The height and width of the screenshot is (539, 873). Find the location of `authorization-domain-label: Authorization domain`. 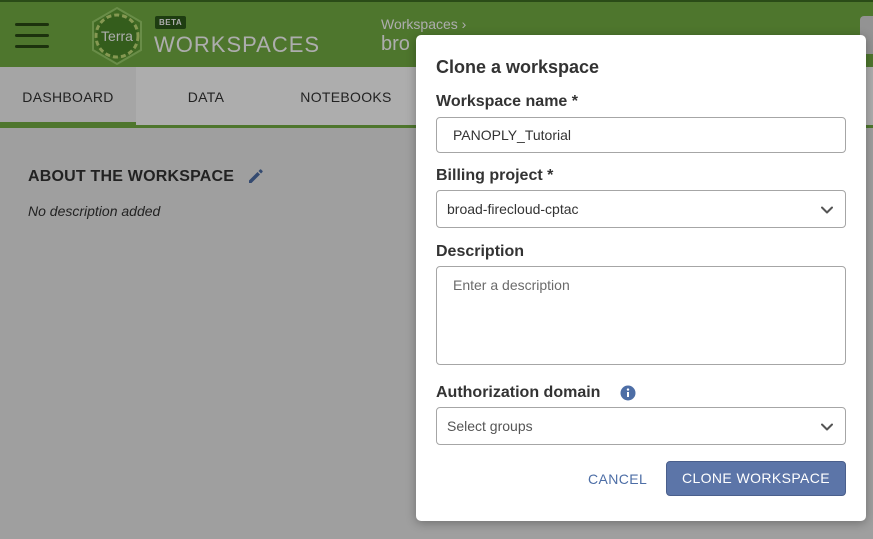

authorization-domain-label: Authorization domain is located at coordinates (518, 392).